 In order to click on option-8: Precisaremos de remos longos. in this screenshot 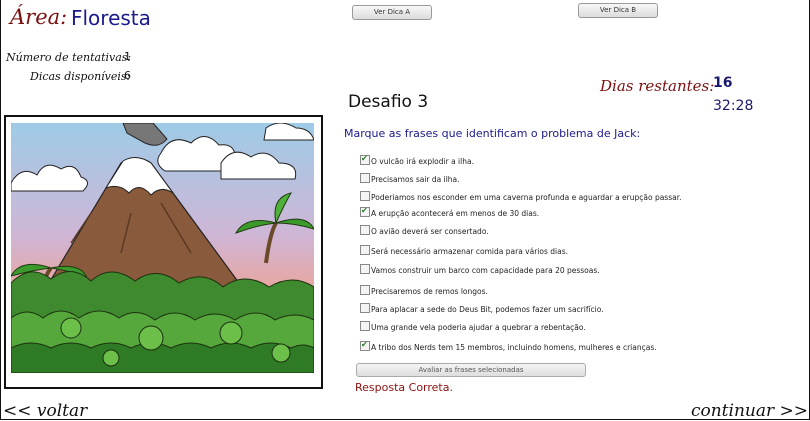, I will do `click(424, 291)`.